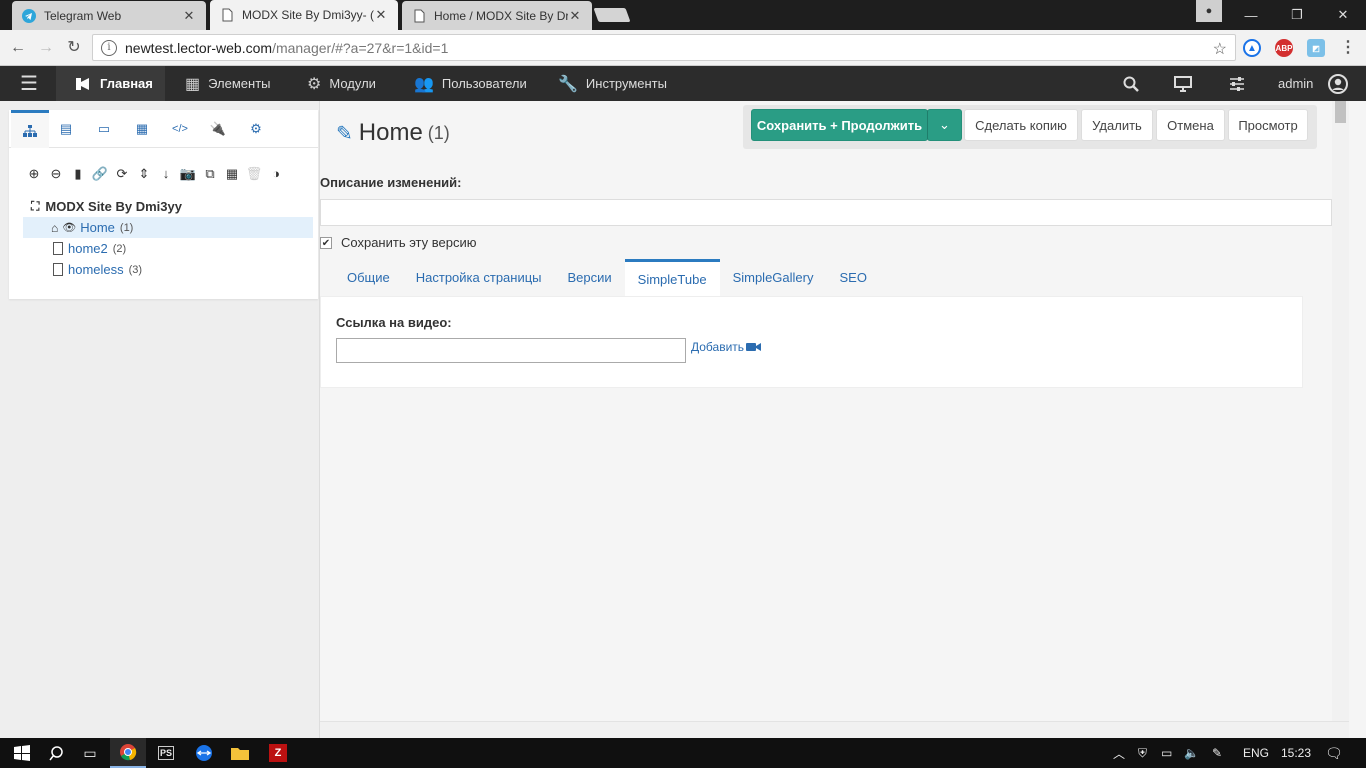 The width and height of the screenshot is (1366, 768). Describe the element at coordinates (1142, 753) in the screenshot. I see `defender-icon: ⛨` at that location.